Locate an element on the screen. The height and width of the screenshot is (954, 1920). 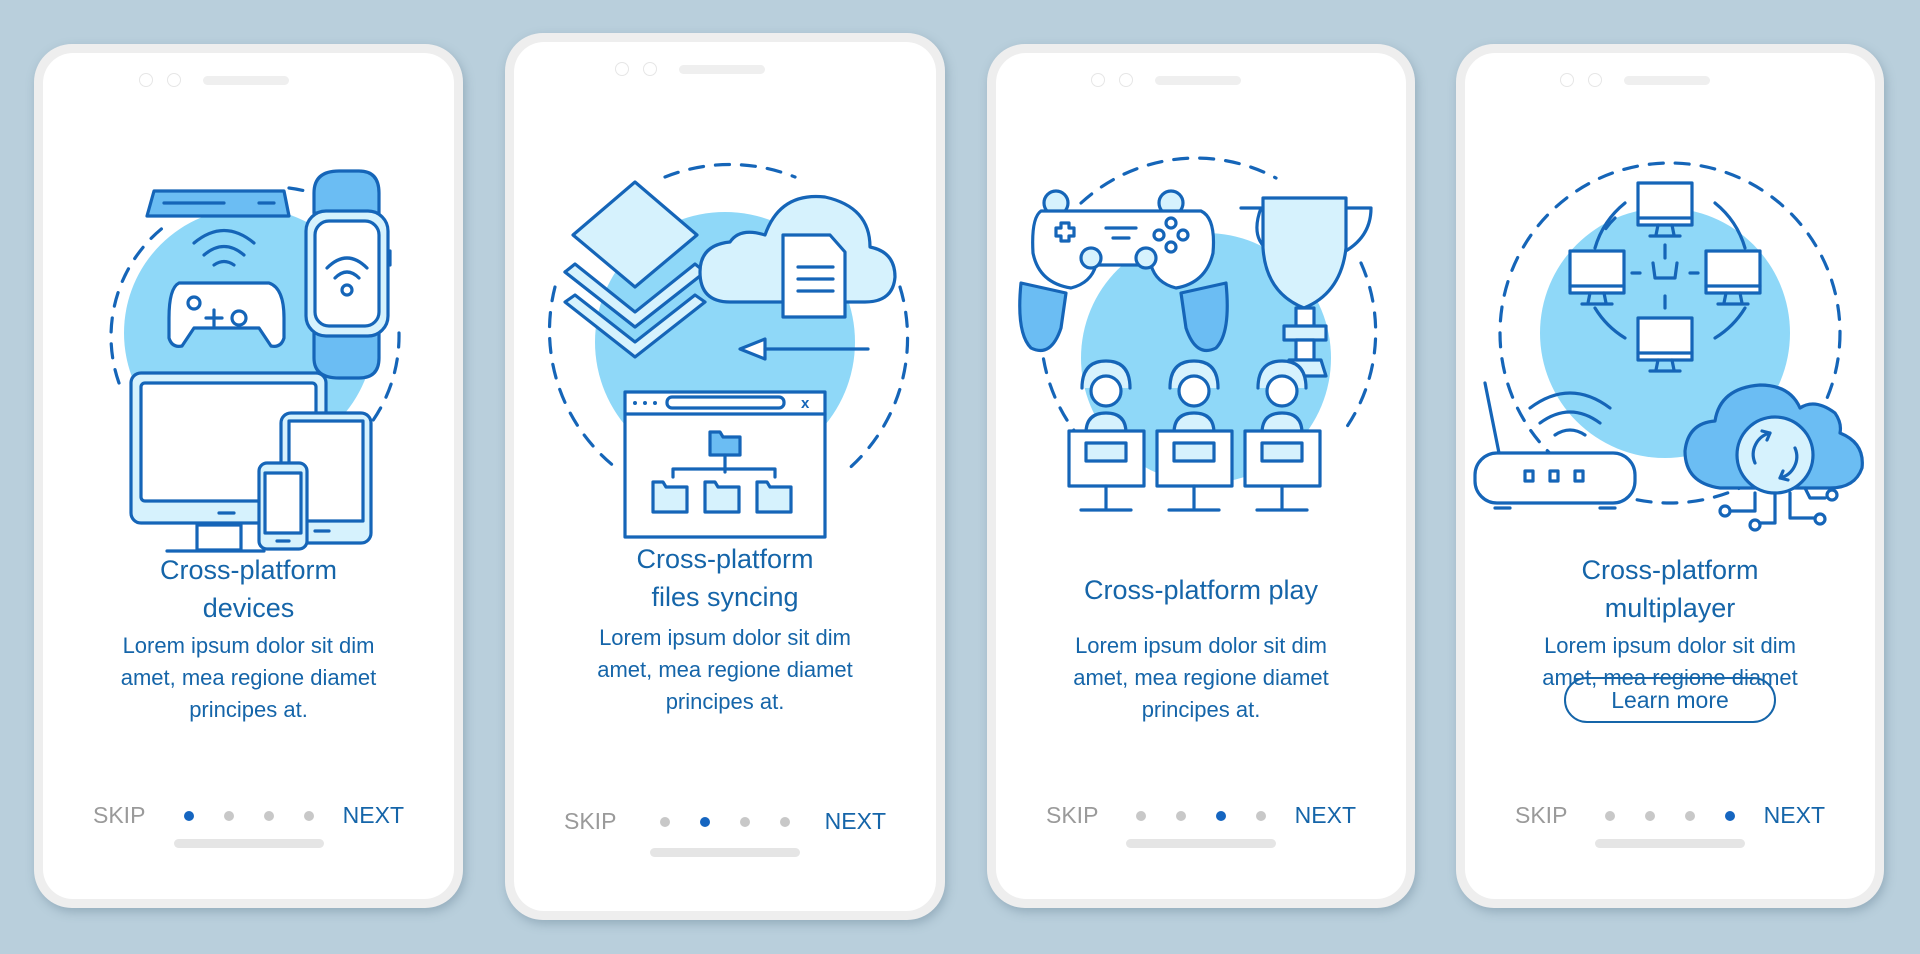
illustration-files-syncing: x is located at coordinates (725, 342).